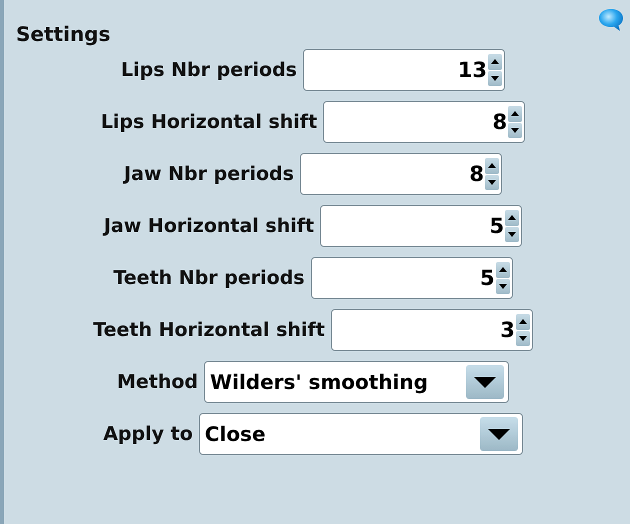 The width and height of the screenshot is (630, 524). What do you see at coordinates (403, 70) in the screenshot?
I see `number-spinner: 13` at bounding box center [403, 70].